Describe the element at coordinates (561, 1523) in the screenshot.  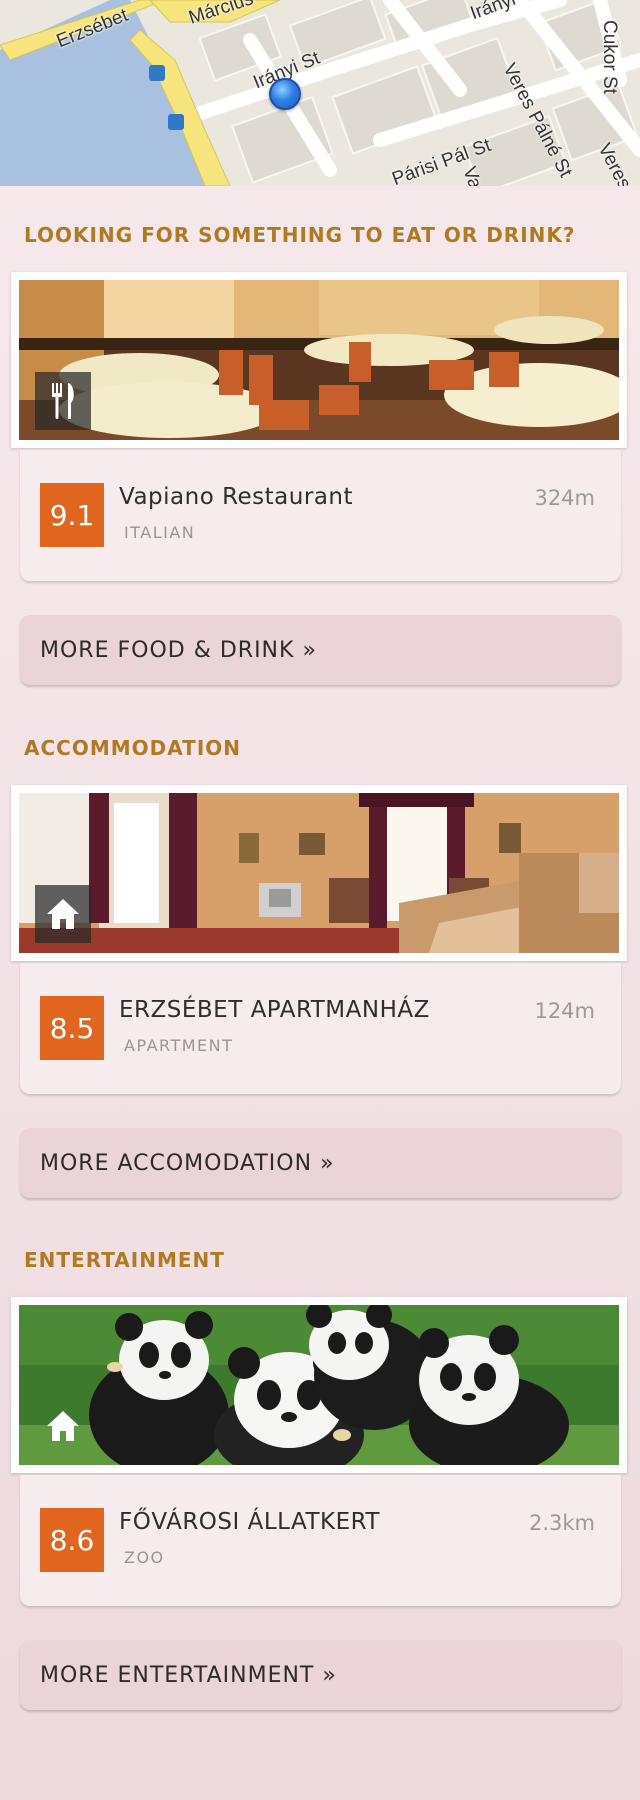
I see `venue-distance: 2.3km` at that location.